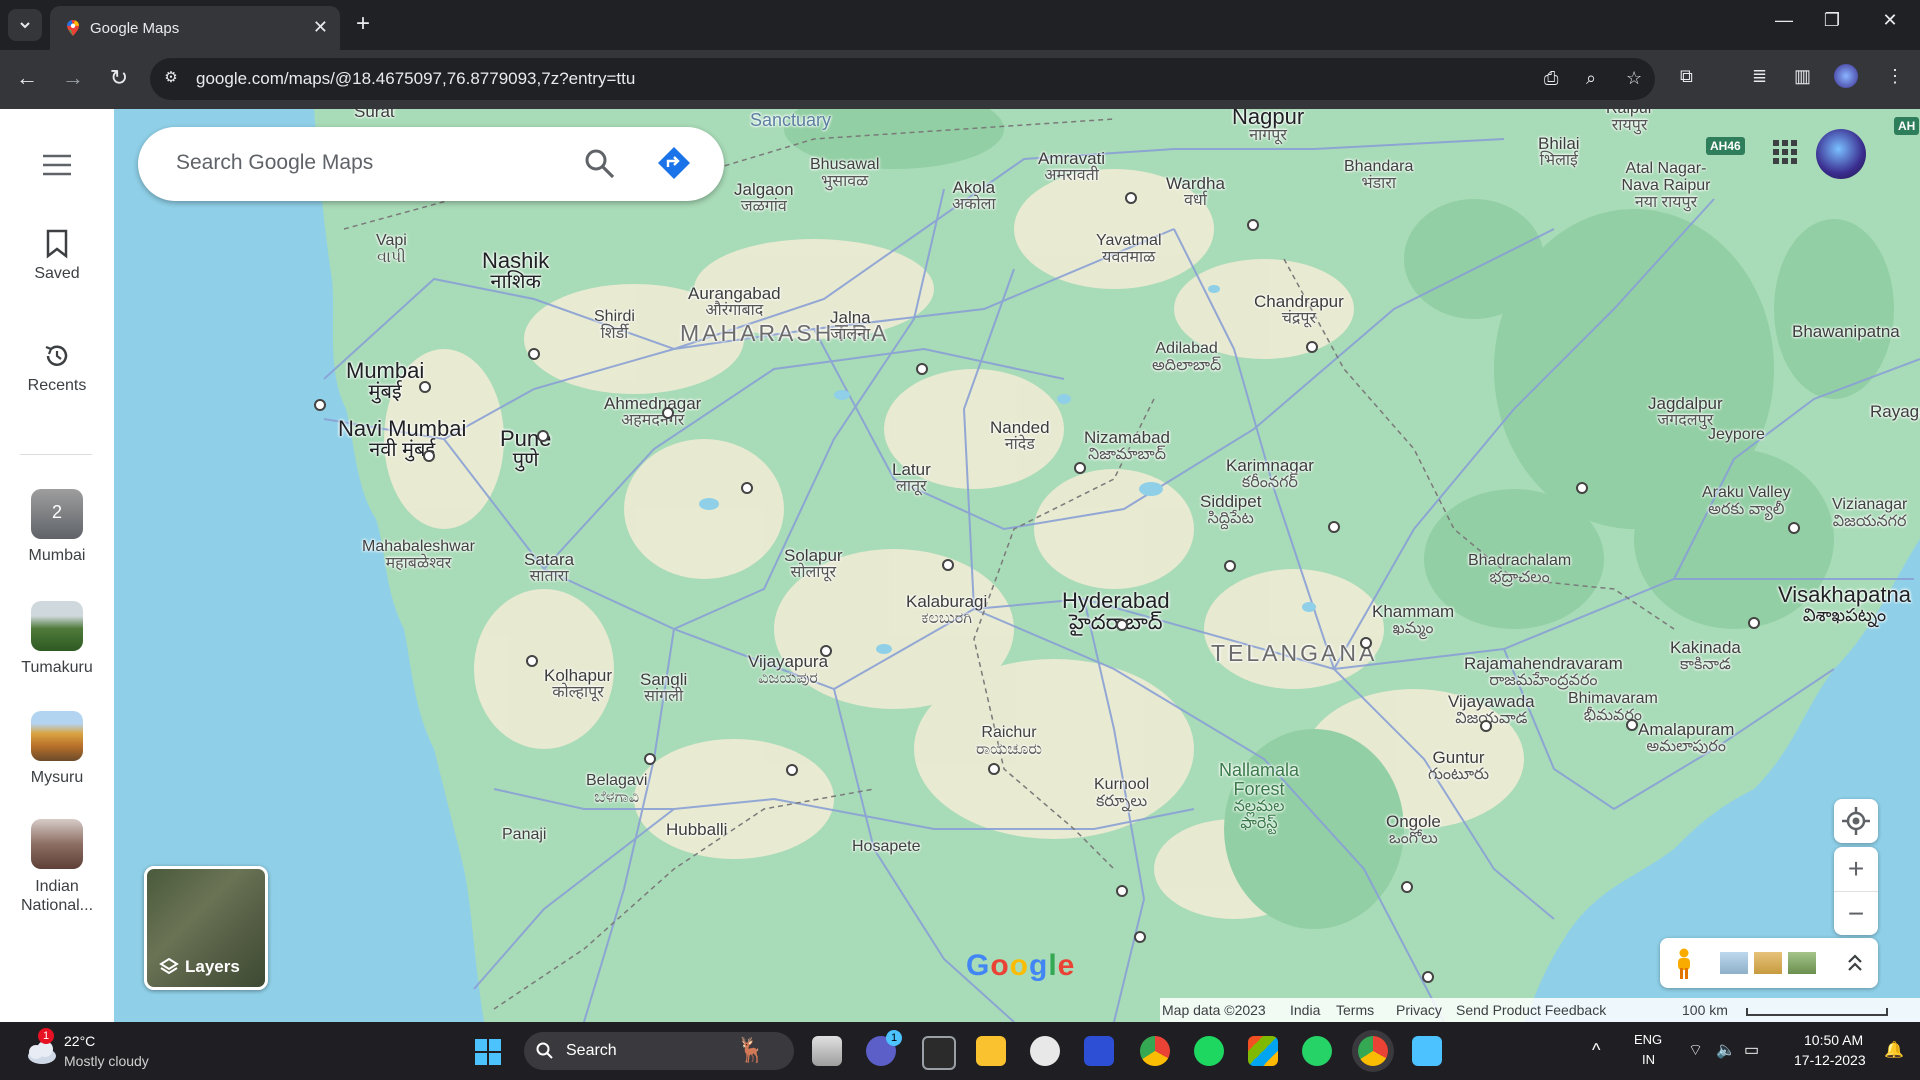 The image size is (1920, 1080). I want to click on place-label-siddipet: Siddipet సిద్దిపేట, so click(1230, 510).